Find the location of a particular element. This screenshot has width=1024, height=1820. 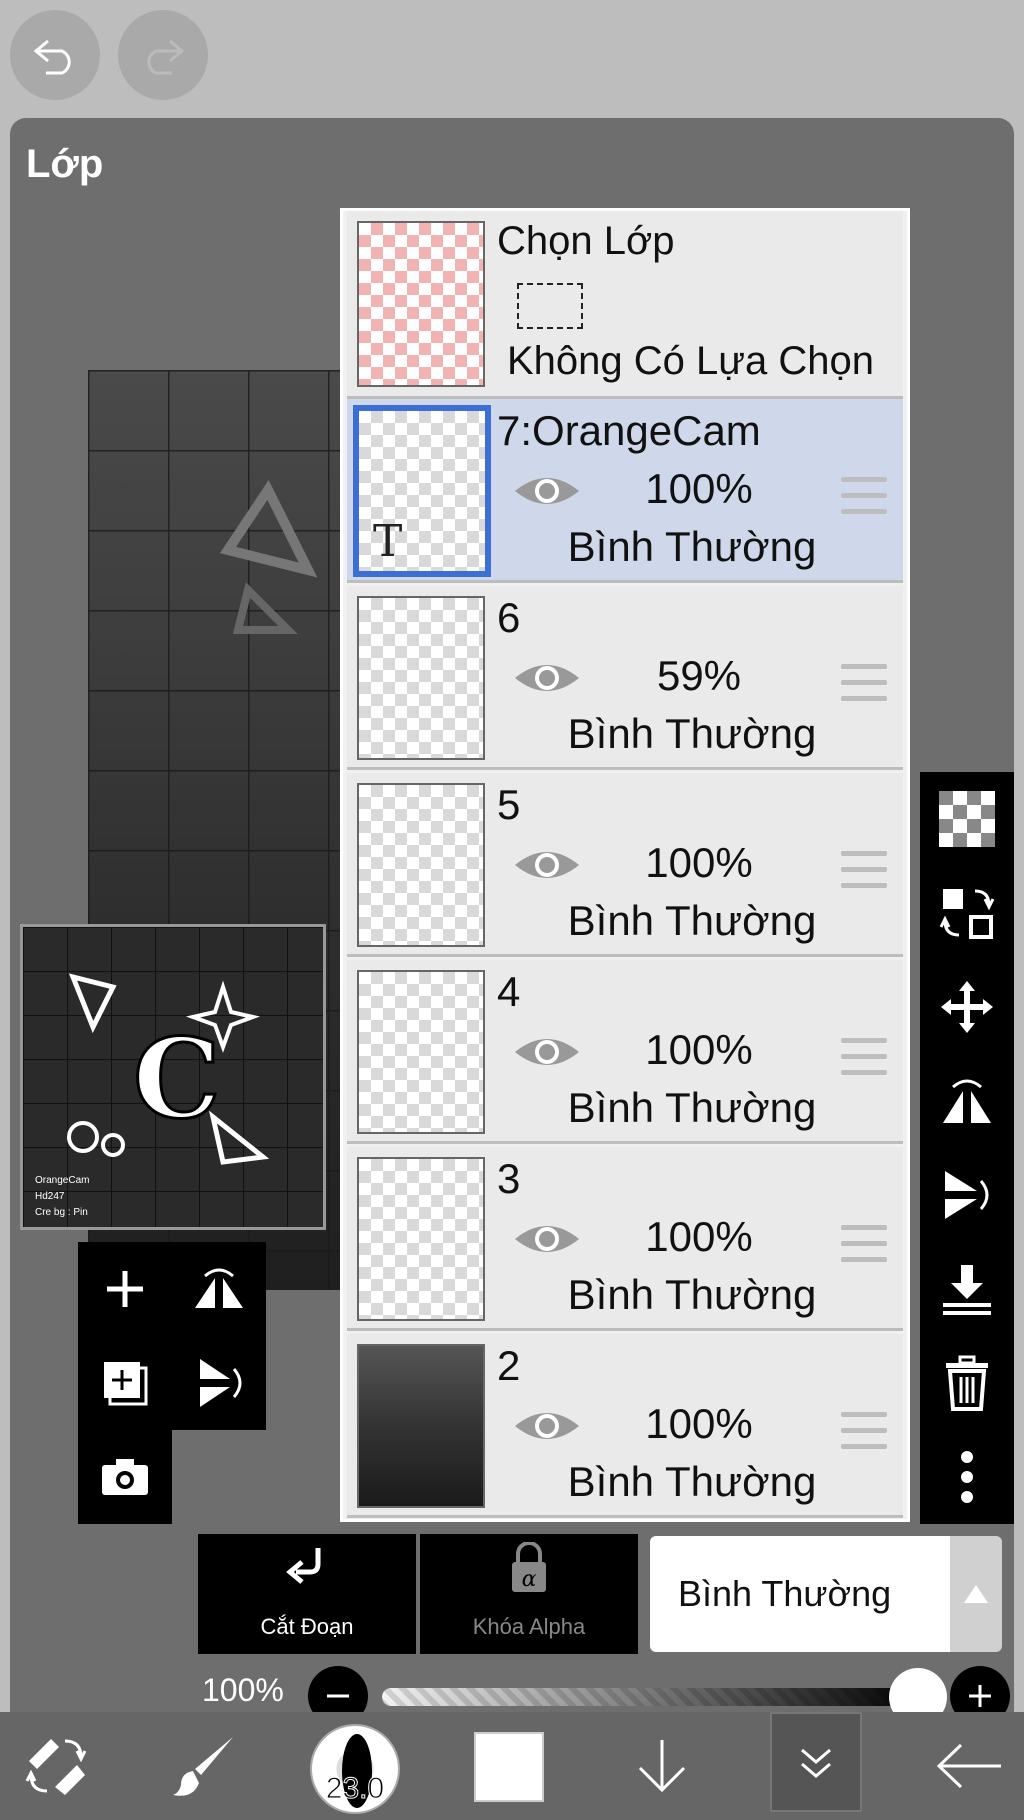

selection-thumbnail is located at coordinates (421, 304).